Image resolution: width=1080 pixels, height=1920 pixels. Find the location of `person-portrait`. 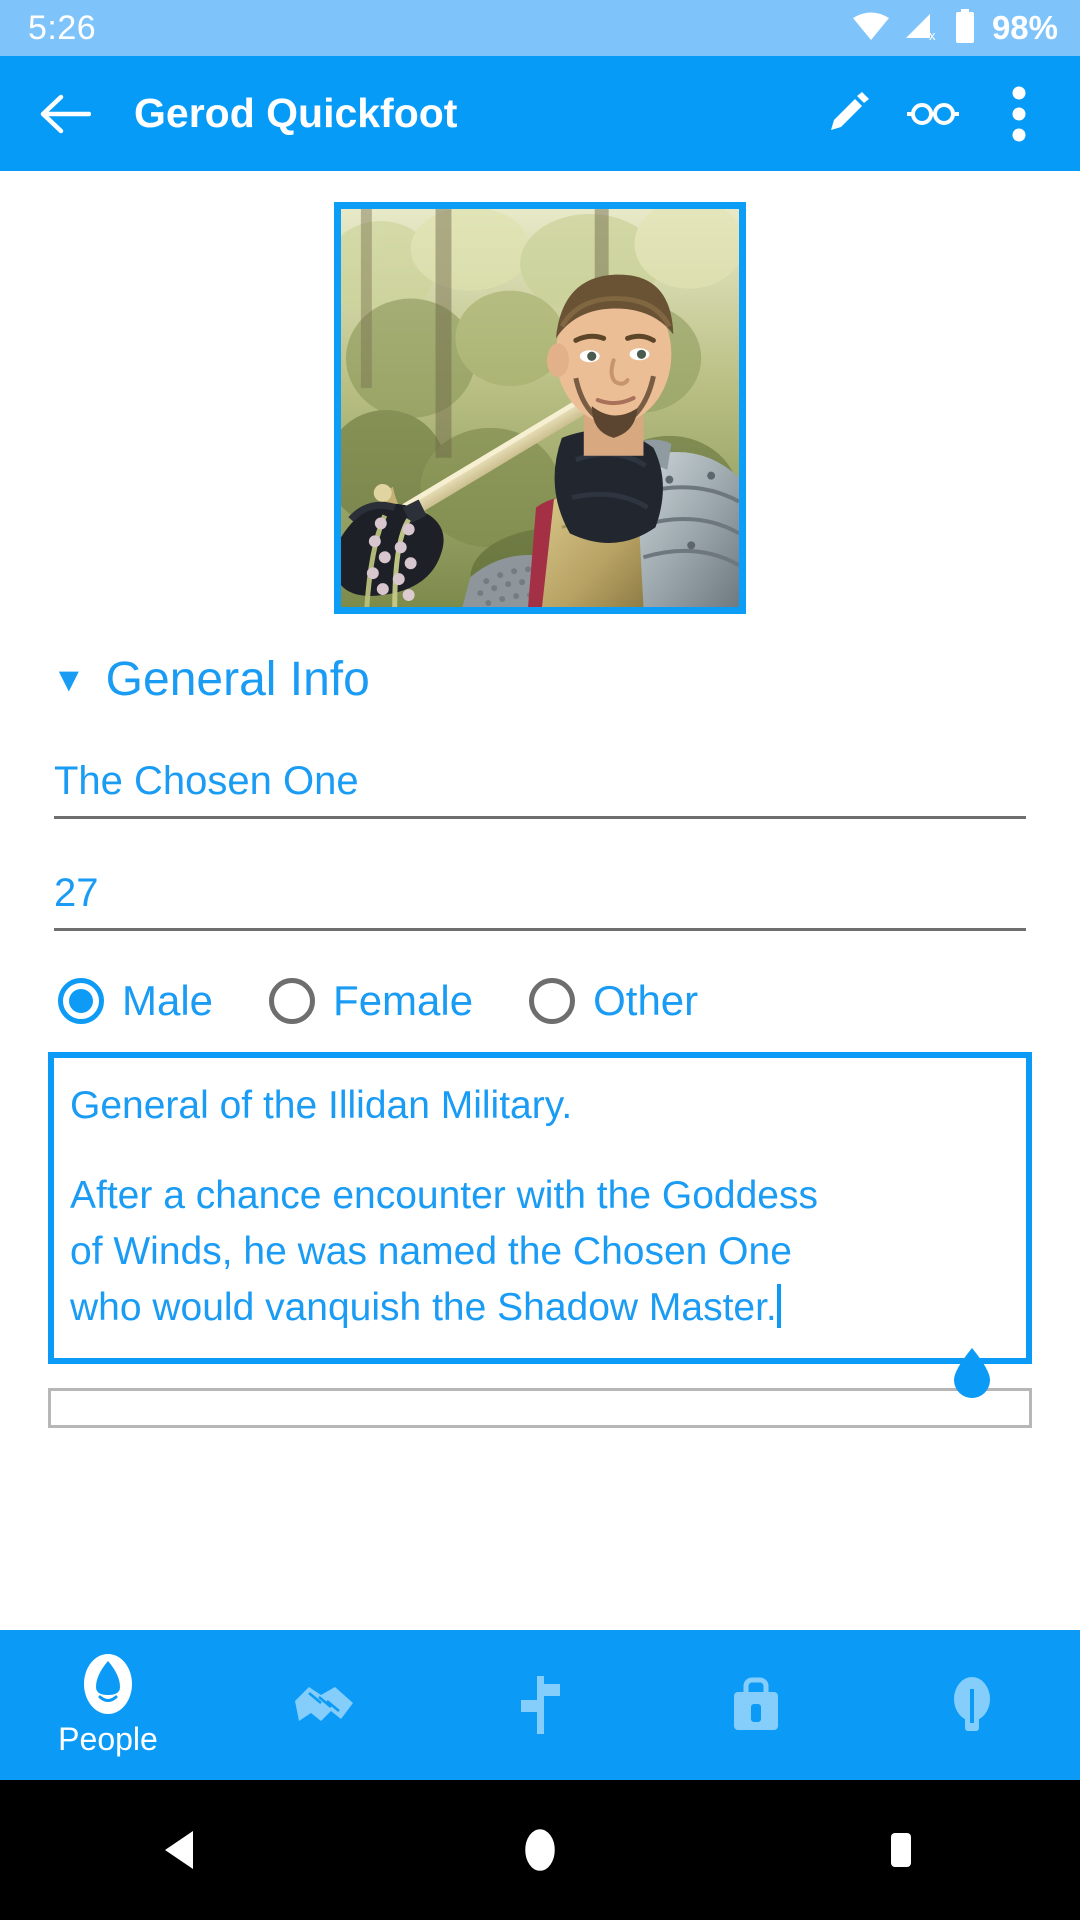

person-portrait is located at coordinates (540, 408).